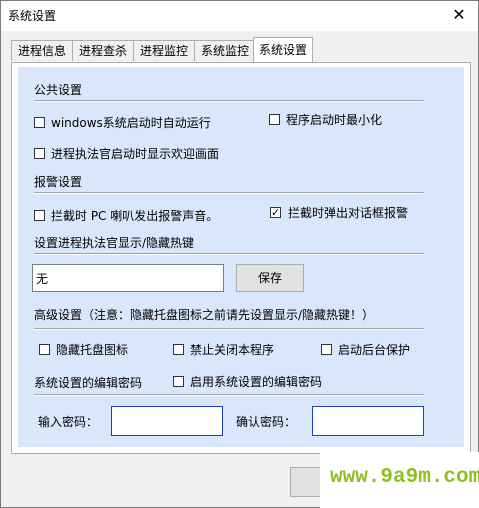 The height and width of the screenshot is (508, 479). I want to click on no-close-checkbox, so click(178, 349).